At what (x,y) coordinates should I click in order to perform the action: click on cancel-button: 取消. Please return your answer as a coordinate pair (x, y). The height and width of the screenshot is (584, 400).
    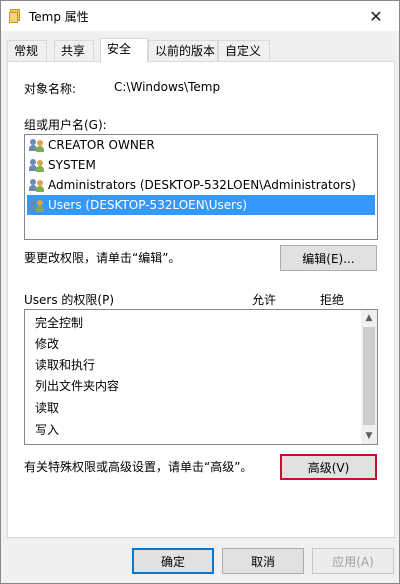
    Looking at the image, I should click on (263, 561).